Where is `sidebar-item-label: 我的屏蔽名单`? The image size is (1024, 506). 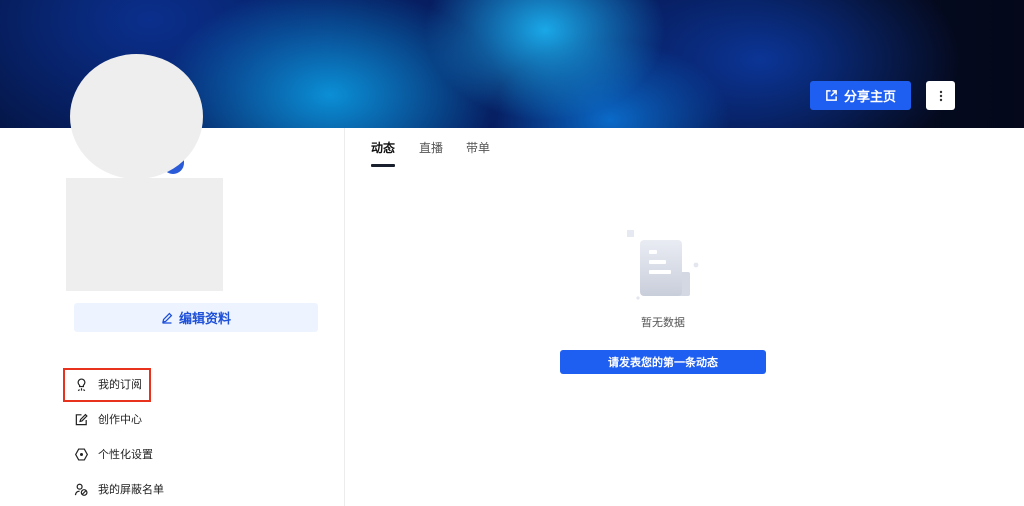 sidebar-item-label: 我的屏蔽名单 is located at coordinates (131, 489).